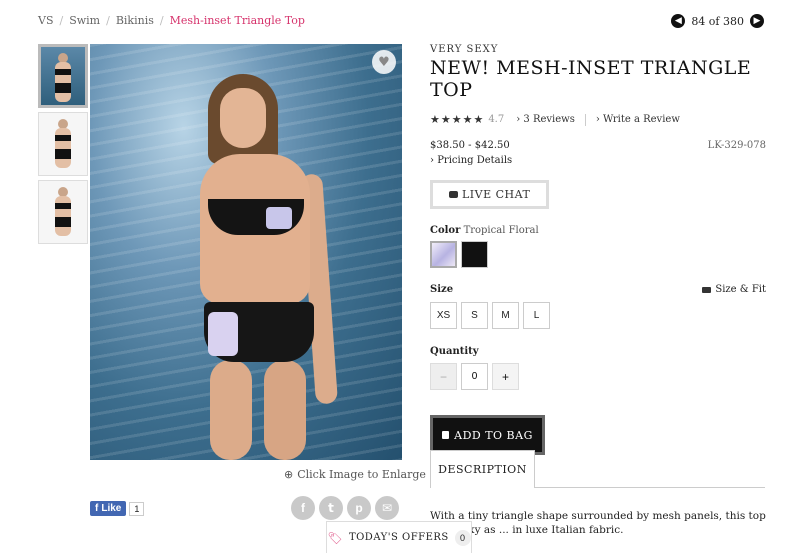 Image resolution: width=800 pixels, height=553 pixels. I want to click on offers-count-badge: 0, so click(462, 537).